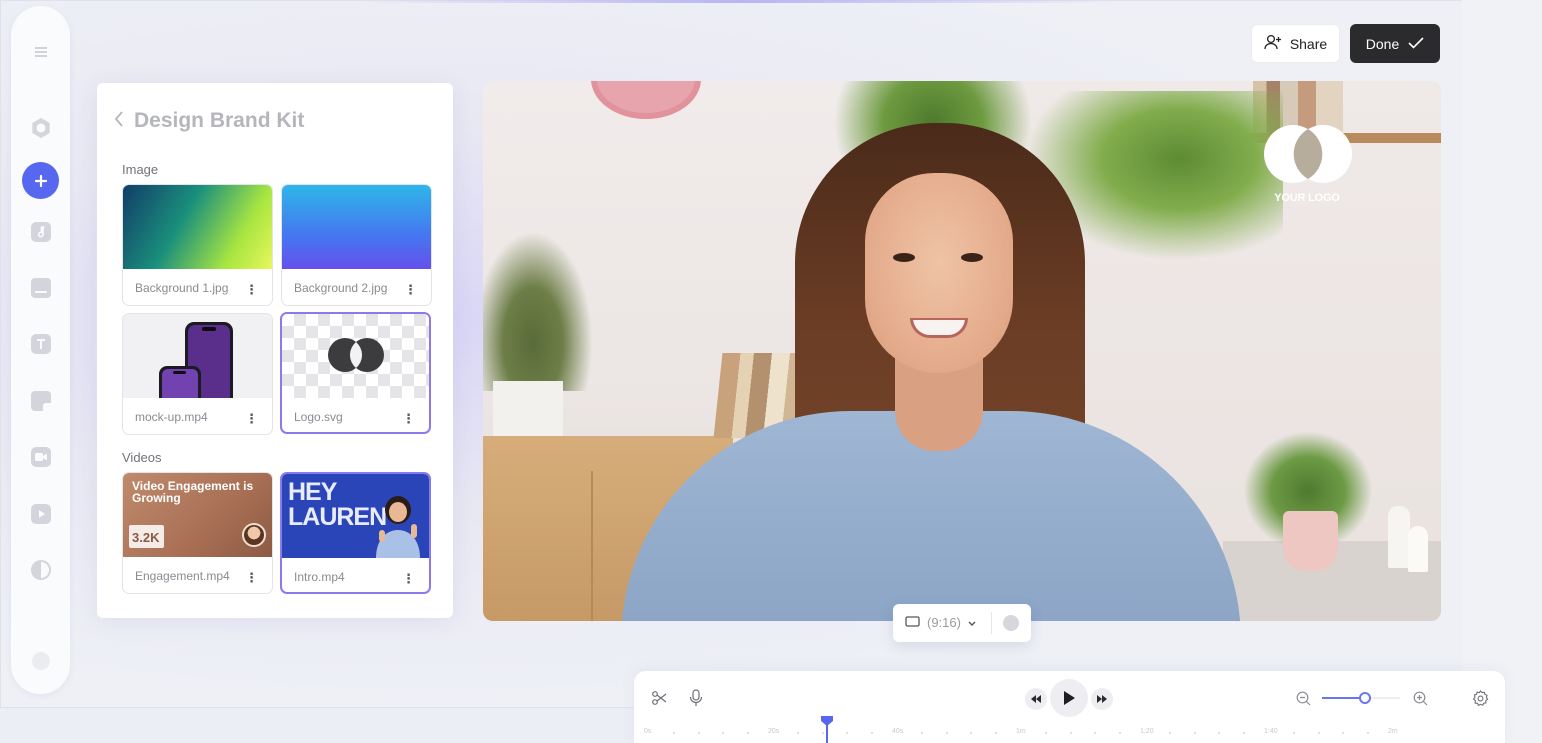 The height and width of the screenshot is (743, 1542). I want to click on background-color-swatch, so click(1011, 623).